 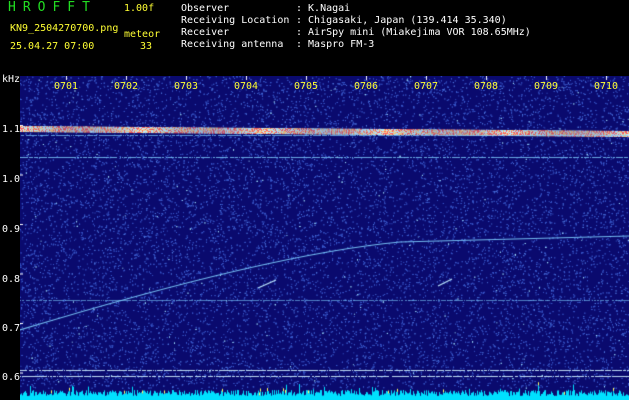 What do you see at coordinates (606, 86) in the screenshot?
I see `x-tick-label: 0710` at bounding box center [606, 86].